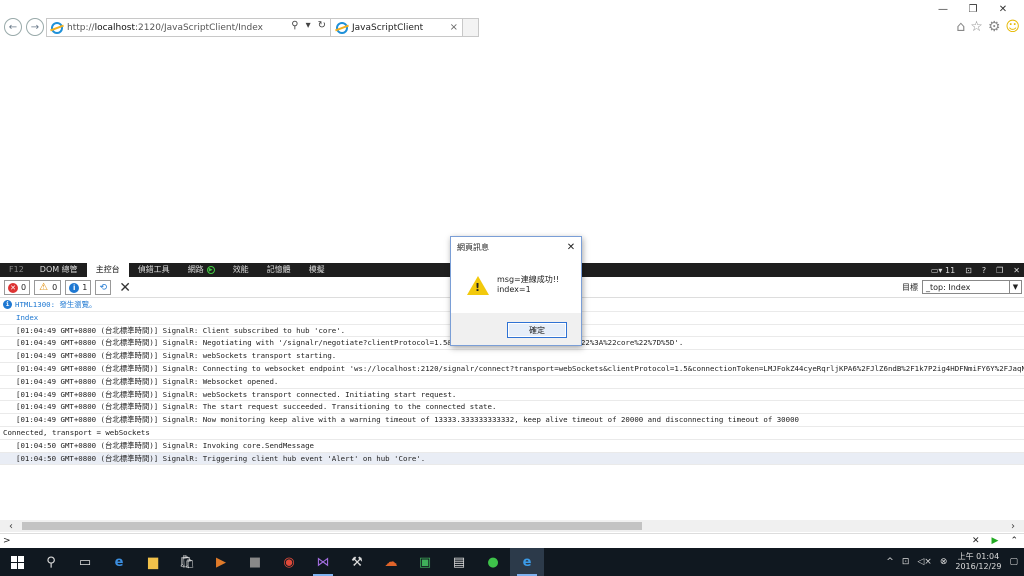 The height and width of the screenshot is (576, 1024). I want to click on app-icon: ▣, so click(425, 562).